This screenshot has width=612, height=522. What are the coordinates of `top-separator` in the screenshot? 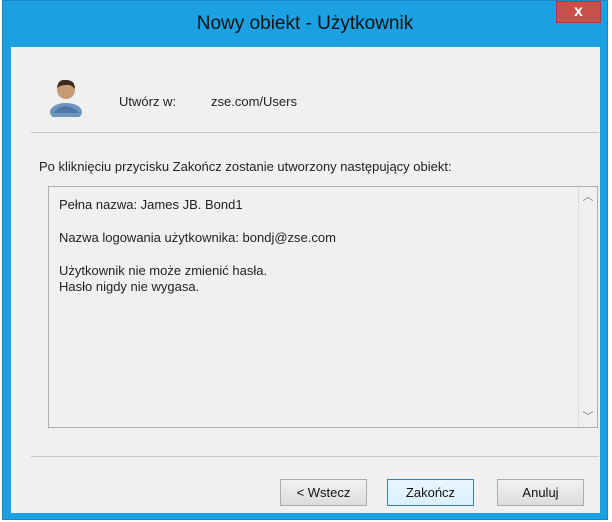 It's located at (315, 132).